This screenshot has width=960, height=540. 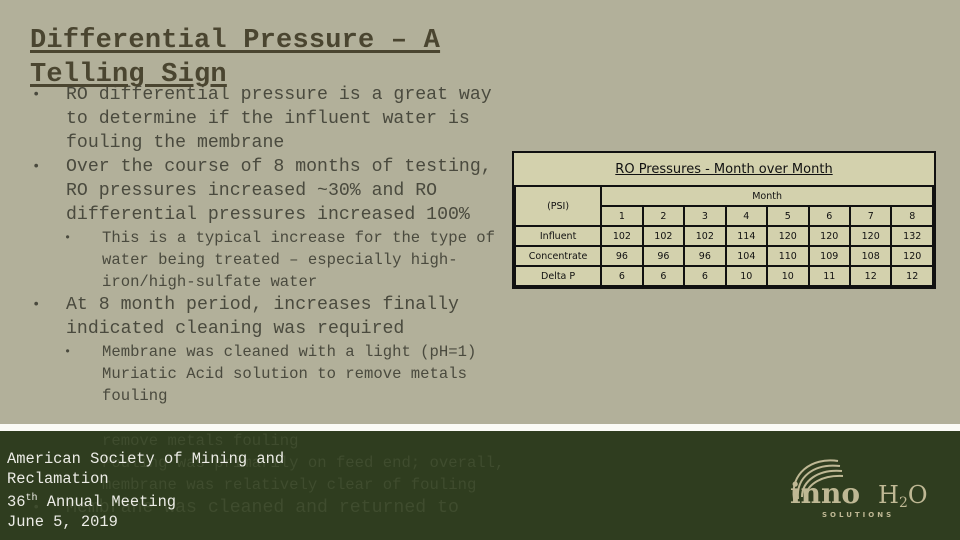 What do you see at coordinates (663, 216) in the screenshot?
I see `month-header-cell: 2` at bounding box center [663, 216].